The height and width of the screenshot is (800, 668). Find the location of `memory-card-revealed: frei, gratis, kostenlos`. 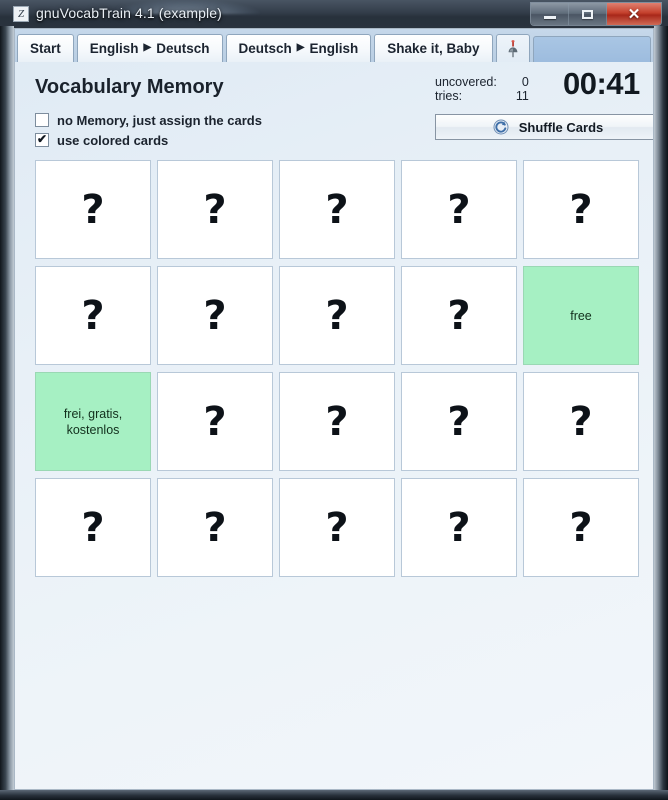

memory-card-revealed: frei, gratis, kostenlos is located at coordinates (93, 421).